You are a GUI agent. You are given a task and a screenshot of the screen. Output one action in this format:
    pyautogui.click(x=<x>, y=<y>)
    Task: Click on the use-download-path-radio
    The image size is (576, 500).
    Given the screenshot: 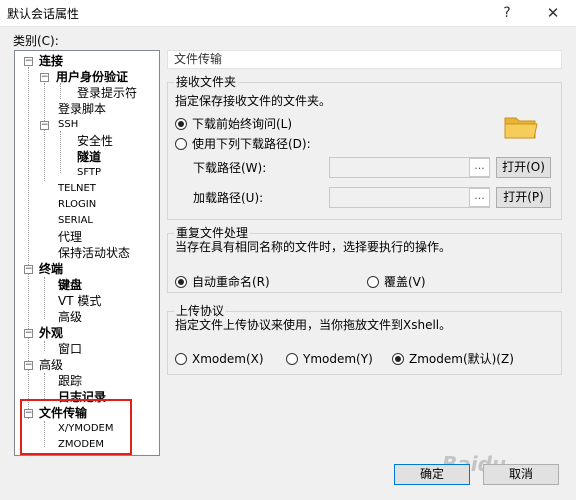 What is the action you would take?
    pyautogui.click(x=181, y=144)
    